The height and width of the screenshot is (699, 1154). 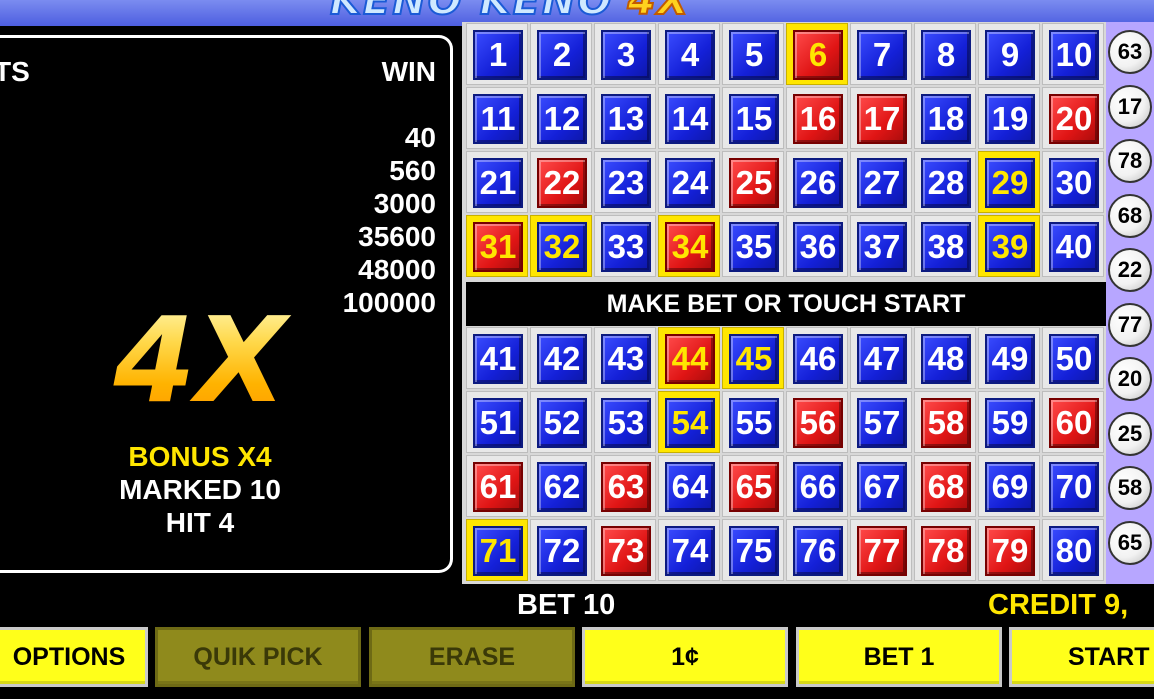 I want to click on keno-number-label: 2, so click(x=562, y=55).